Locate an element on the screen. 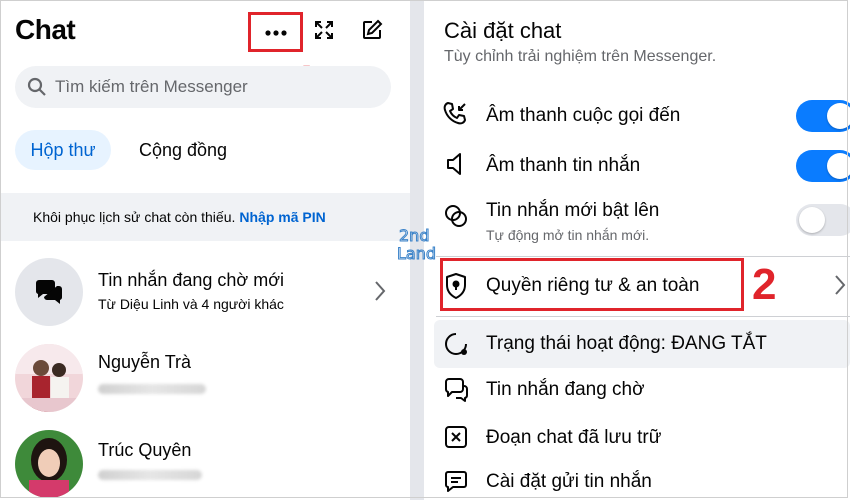 This screenshot has height=500, width=850. conversation-name: Trúc Quyên is located at coordinates (145, 450).